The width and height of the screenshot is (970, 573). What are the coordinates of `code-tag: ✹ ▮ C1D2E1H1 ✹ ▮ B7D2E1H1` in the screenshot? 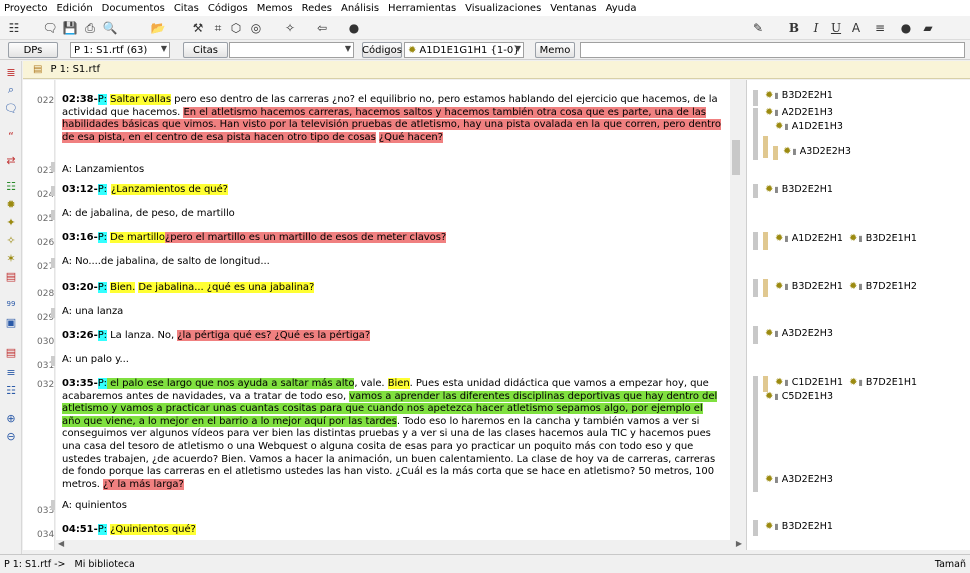 It's located at (846, 382).